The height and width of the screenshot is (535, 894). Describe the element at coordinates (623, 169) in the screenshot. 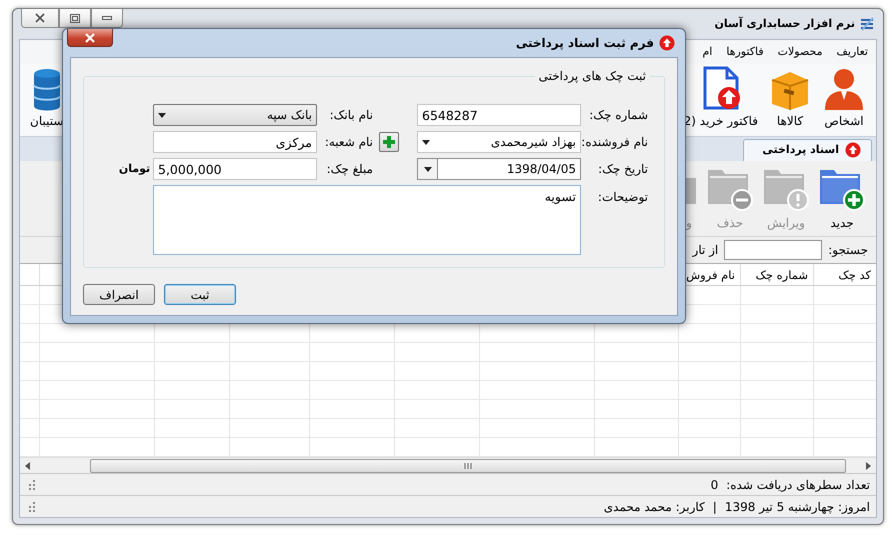

I see `field-label: تاریخ چک:` at that location.